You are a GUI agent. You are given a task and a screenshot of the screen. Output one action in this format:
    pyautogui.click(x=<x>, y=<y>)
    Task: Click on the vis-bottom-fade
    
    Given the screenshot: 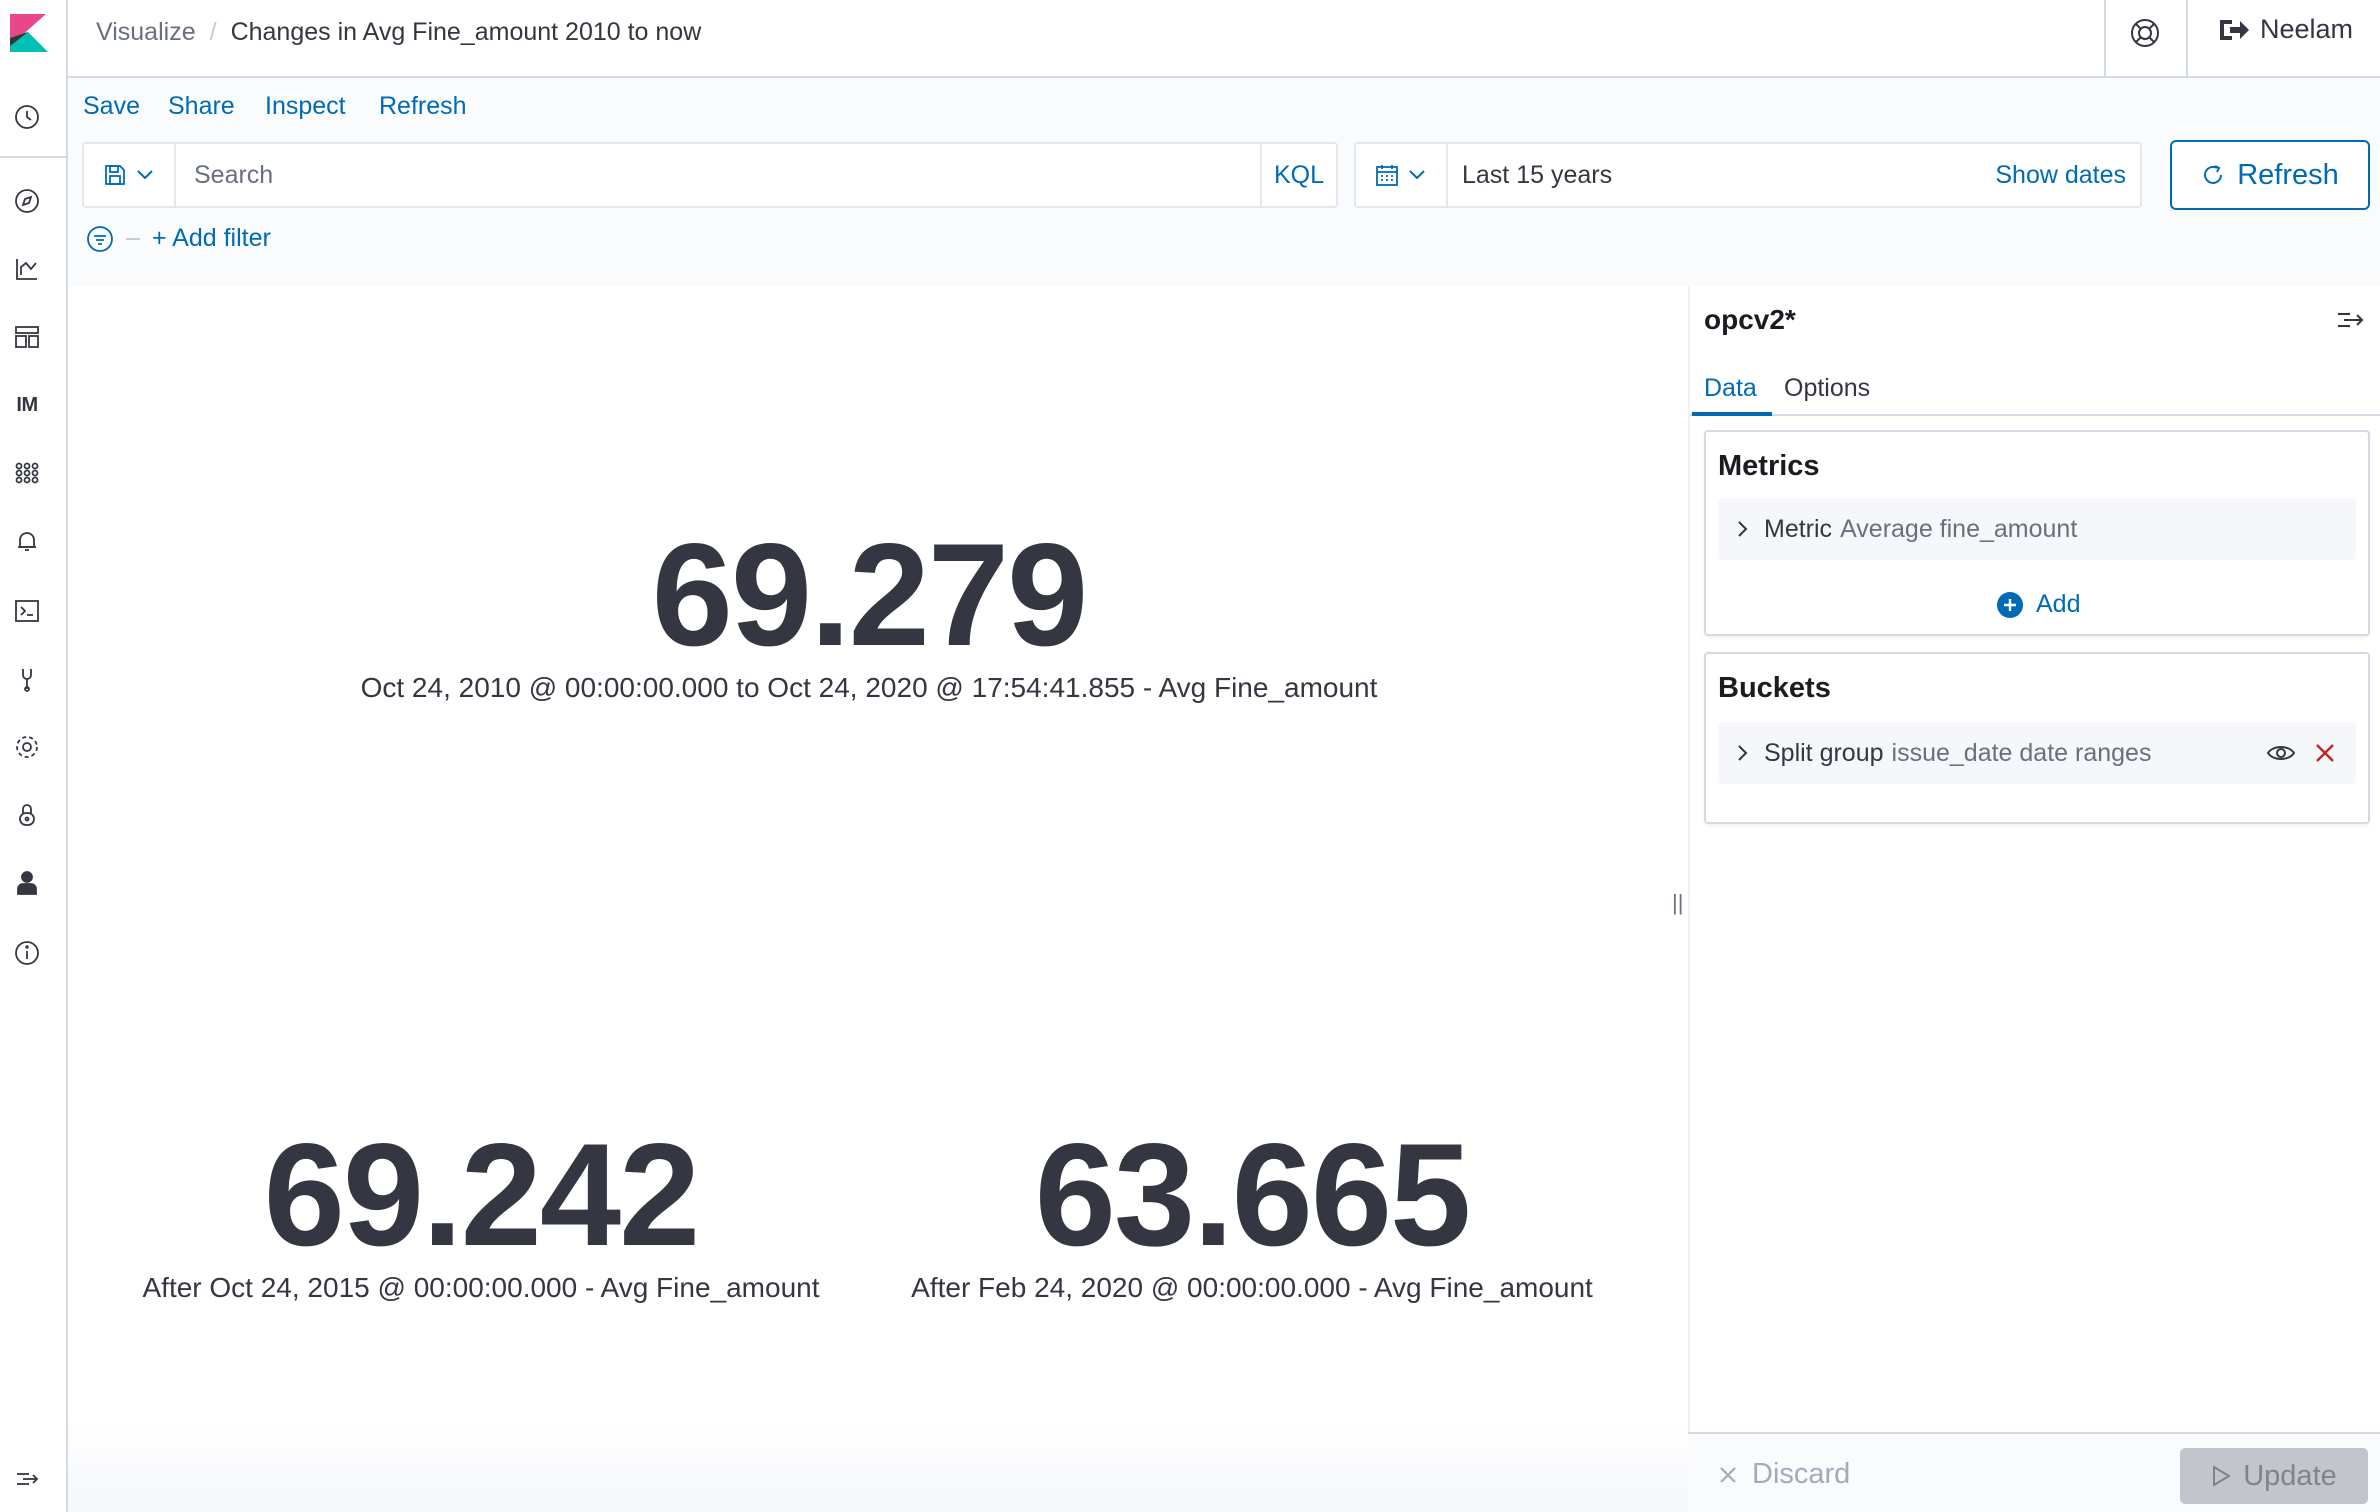 What is the action you would take?
    pyautogui.click(x=878, y=1466)
    